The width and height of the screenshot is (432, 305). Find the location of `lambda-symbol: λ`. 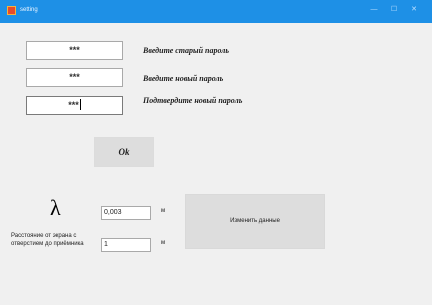

lambda-symbol: λ is located at coordinates (55, 207).